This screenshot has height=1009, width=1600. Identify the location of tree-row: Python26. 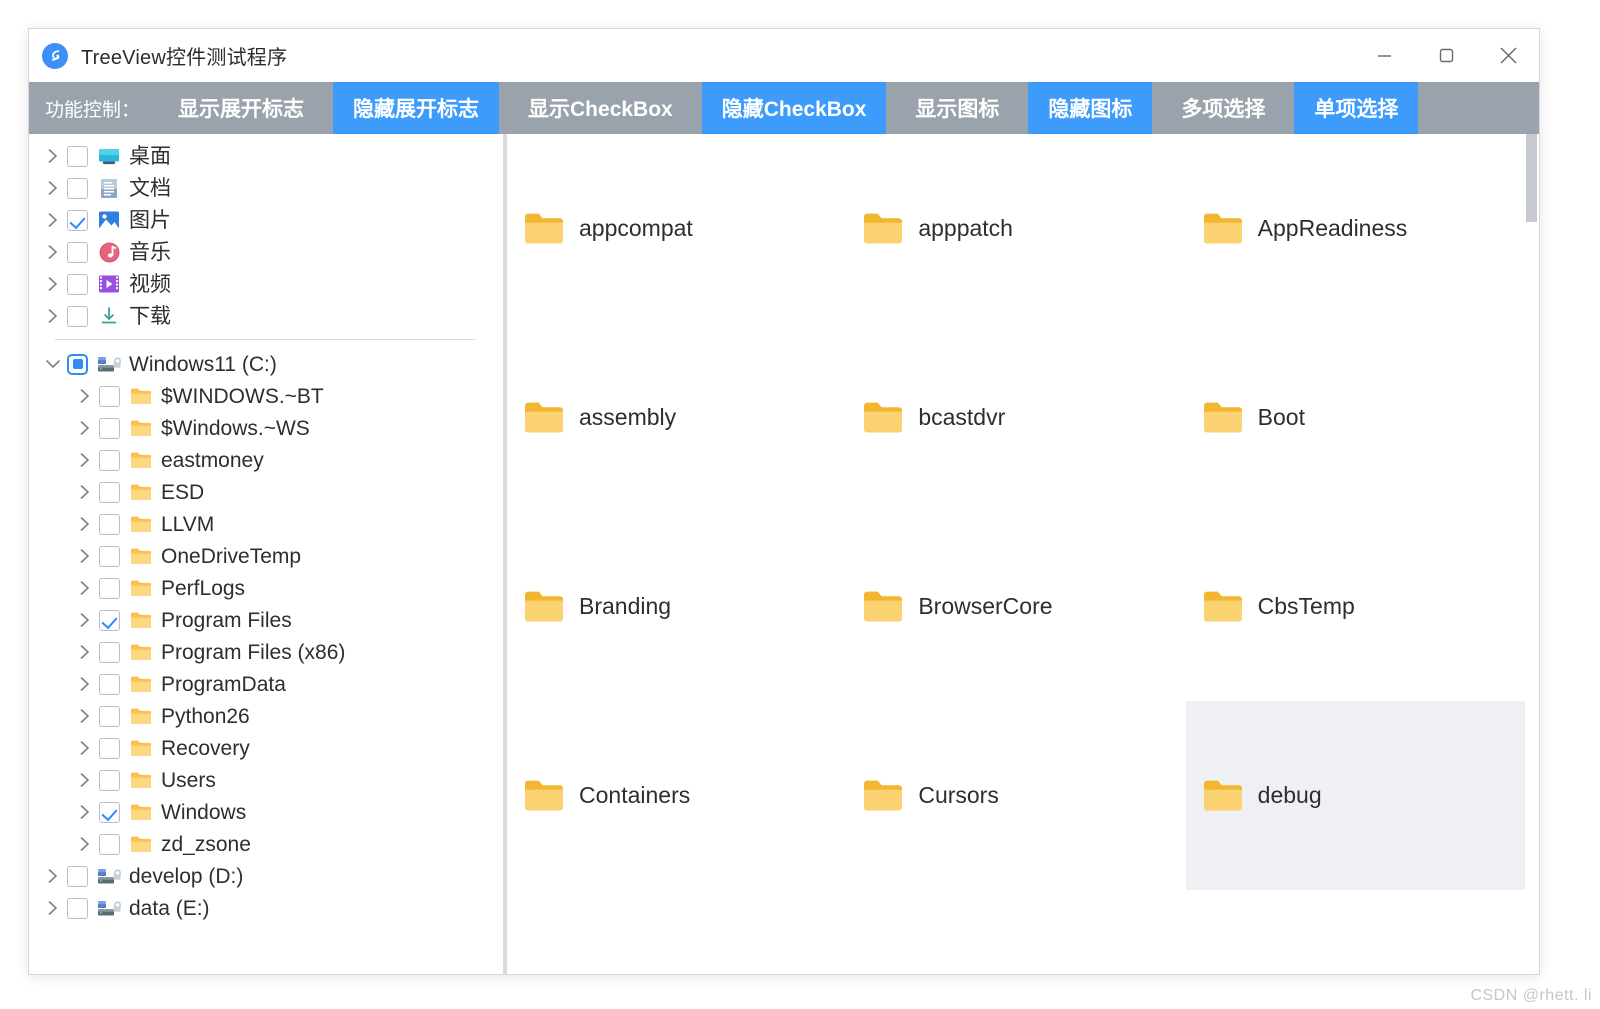
(265, 716).